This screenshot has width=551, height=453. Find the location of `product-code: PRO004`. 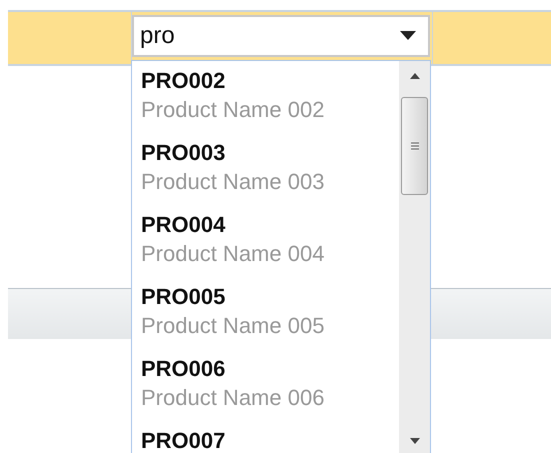

product-code: PRO004 is located at coordinates (183, 225).